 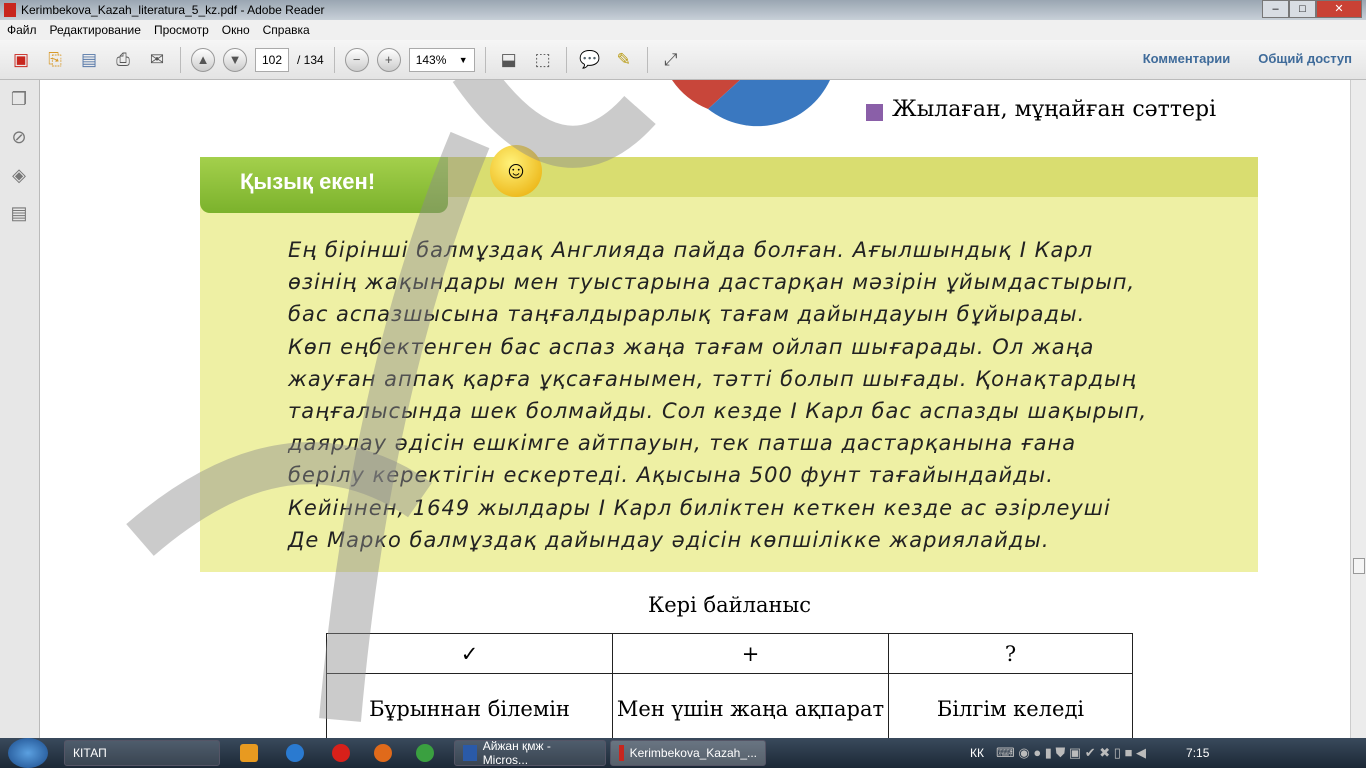 I want to click on word-icon, so click(x=470, y=753).